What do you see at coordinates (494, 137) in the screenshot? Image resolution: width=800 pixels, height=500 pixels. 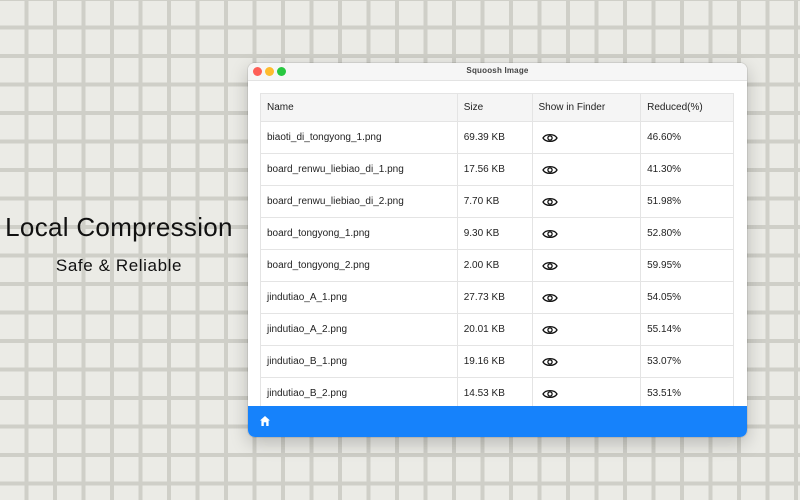 I see `file-size-cell: 69.39 KB` at bounding box center [494, 137].